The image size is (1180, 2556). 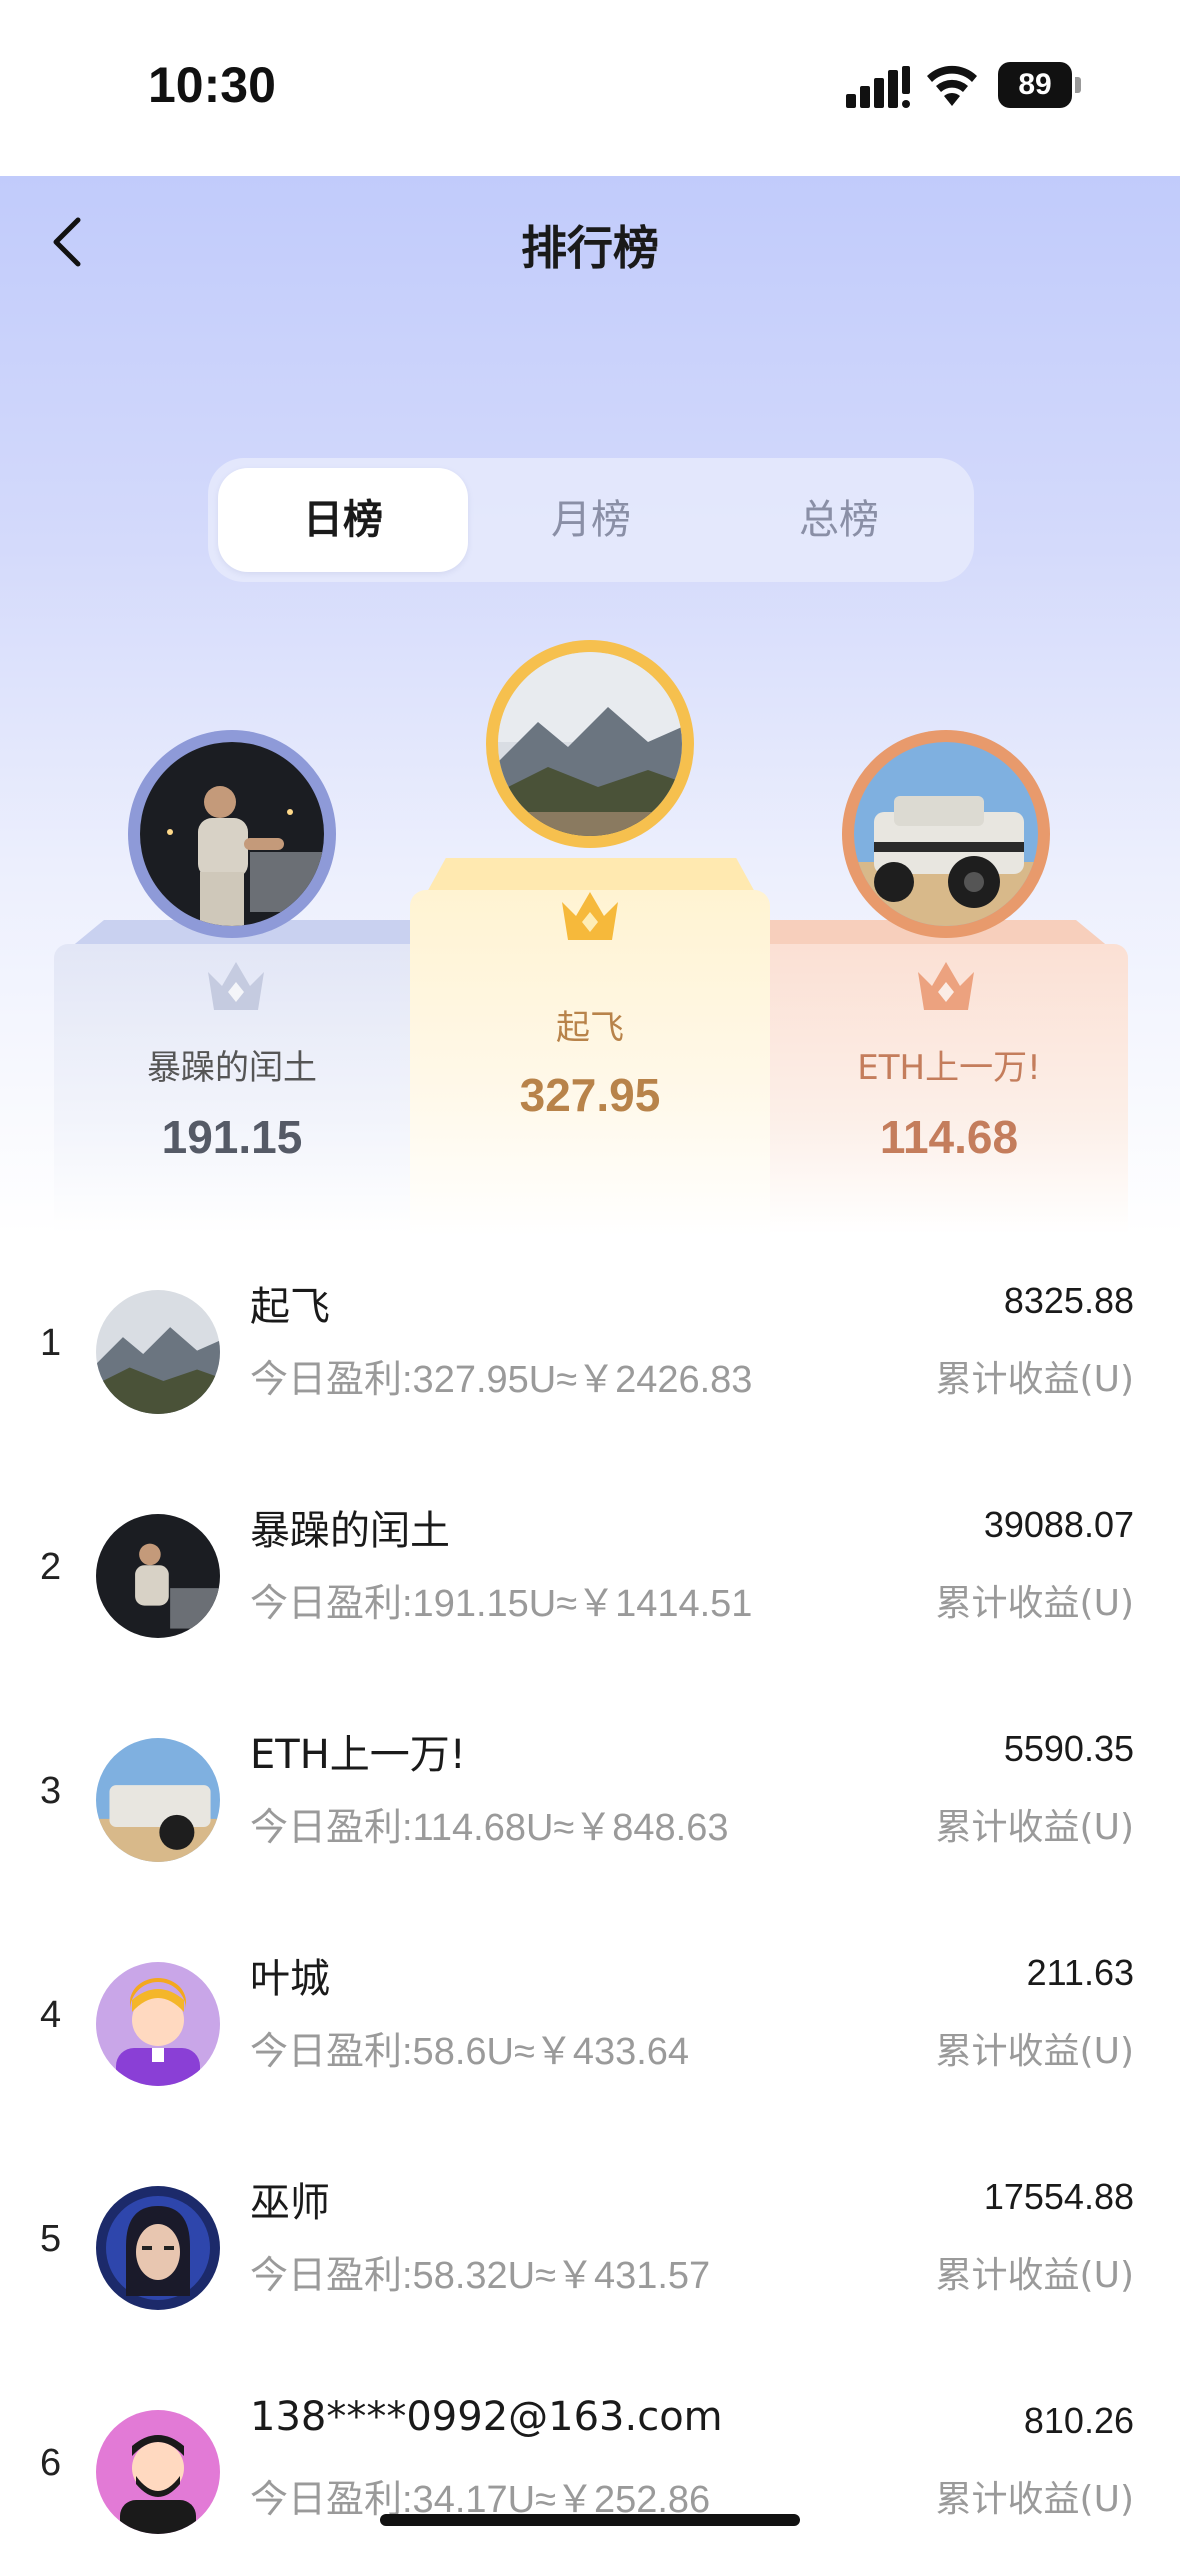 I want to click on podium-third-name: ETH上一万!, so click(x=949, y=1068).